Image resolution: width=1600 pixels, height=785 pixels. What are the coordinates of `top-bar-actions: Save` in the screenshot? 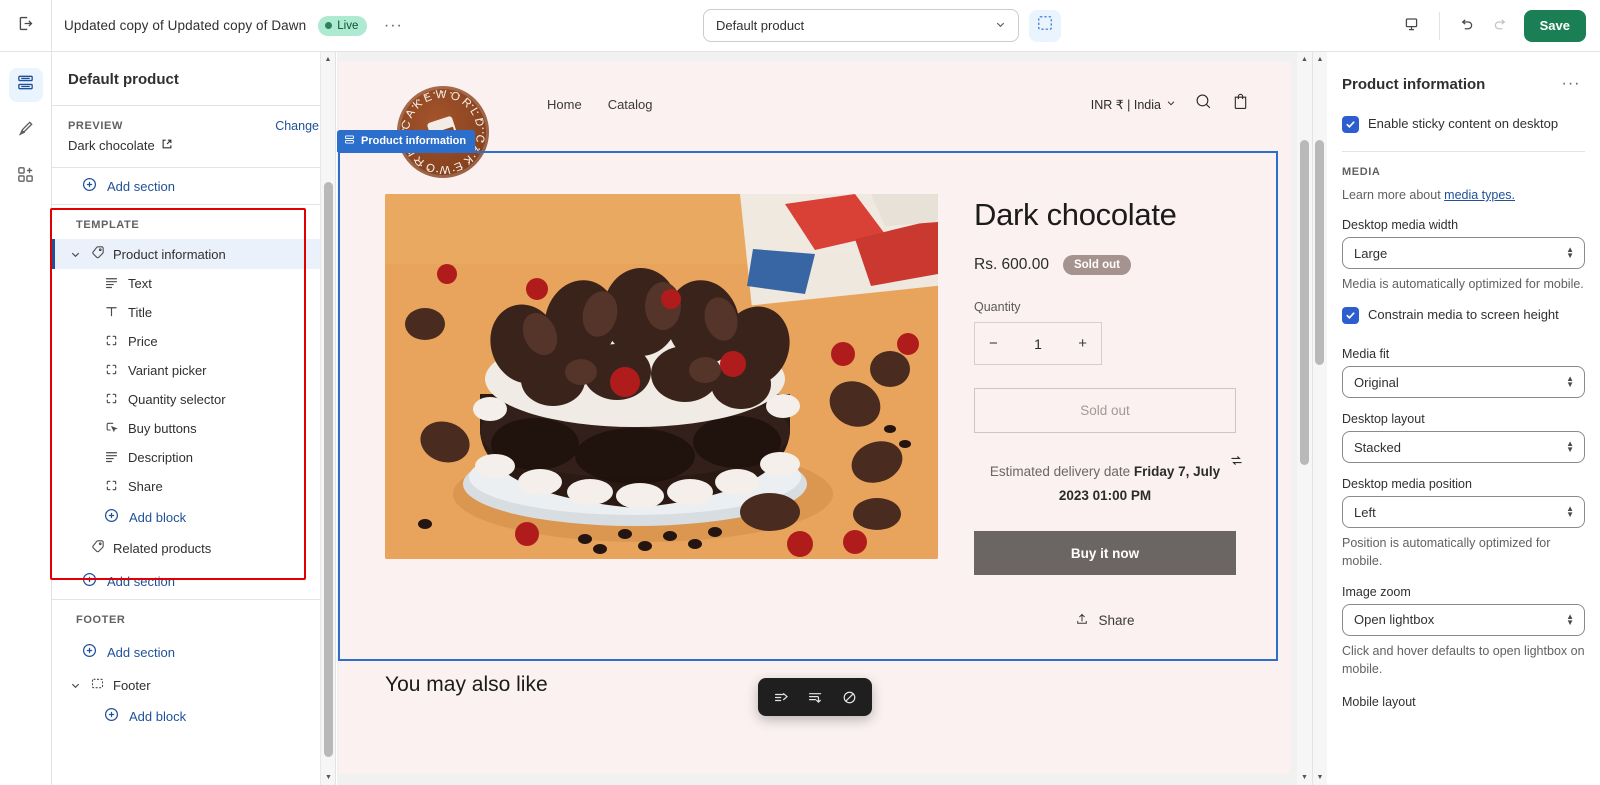 It's located at (1497, 25).